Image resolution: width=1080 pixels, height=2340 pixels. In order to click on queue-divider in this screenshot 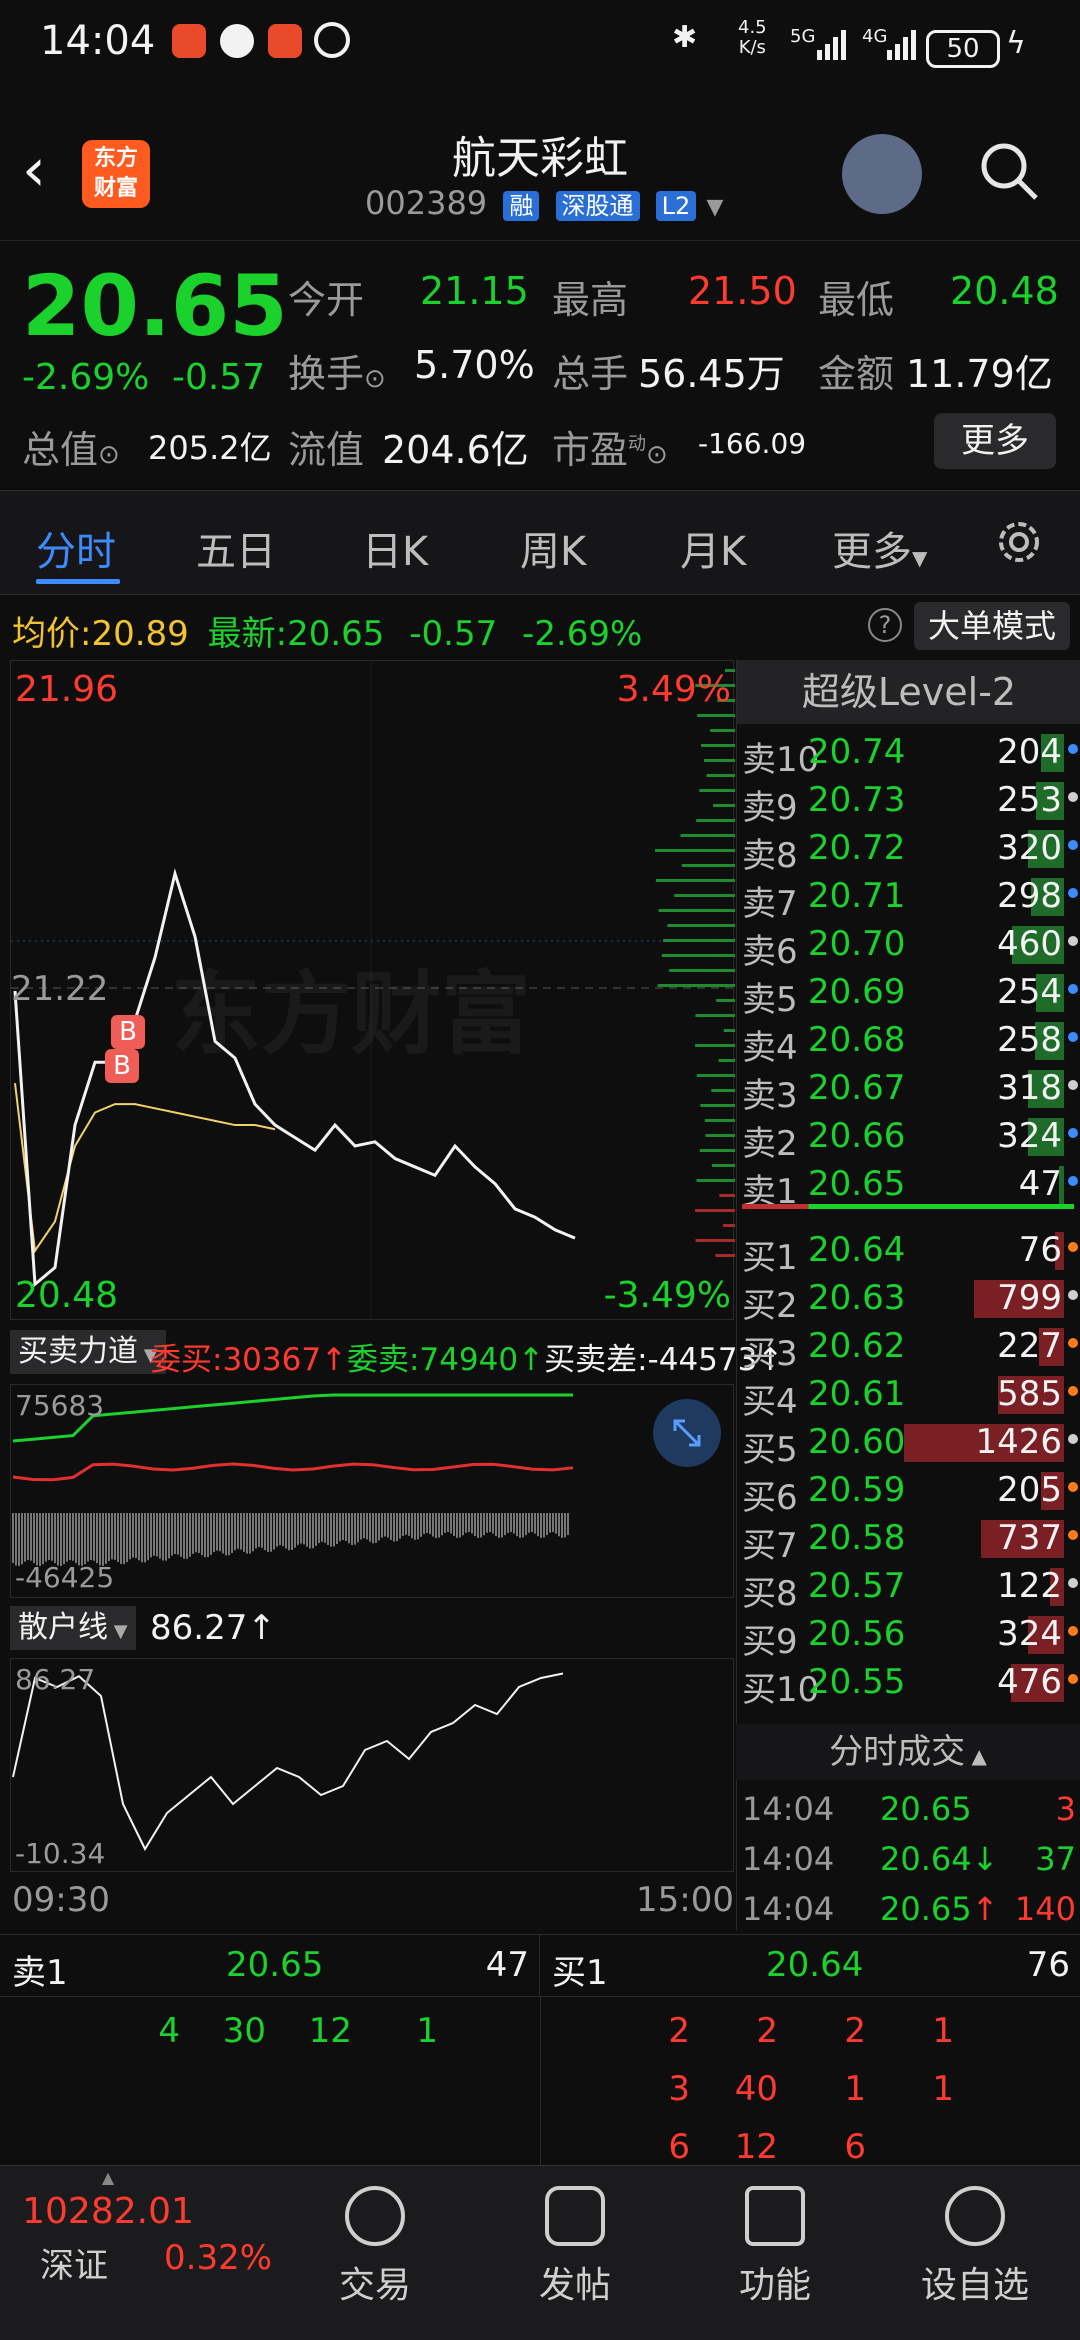, I will do `click(540, 2081)`.